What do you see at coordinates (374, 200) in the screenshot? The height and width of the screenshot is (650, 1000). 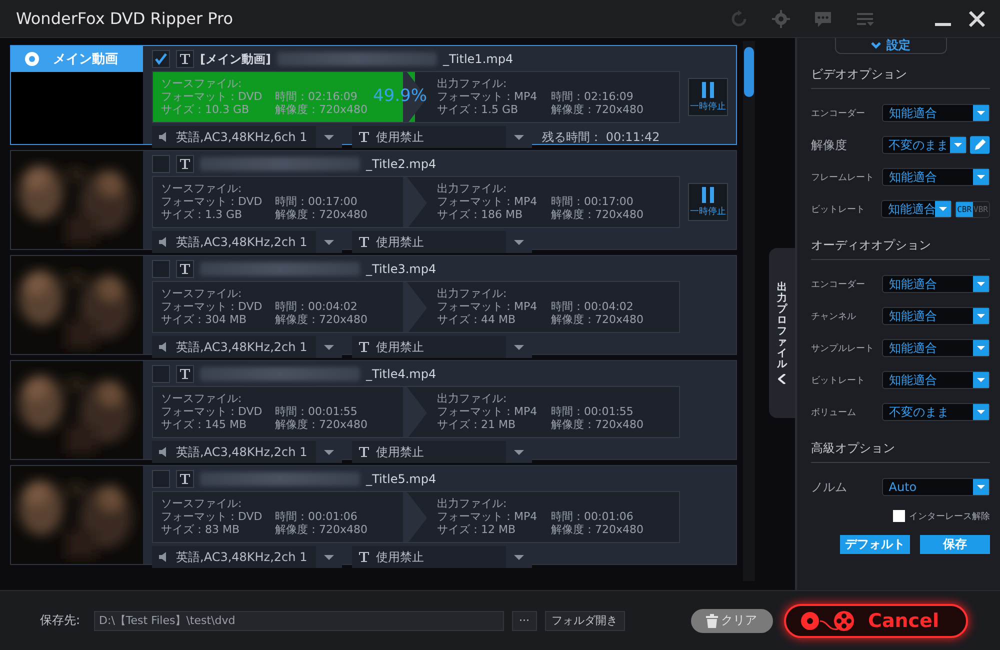 I see `title-card: _Title2.mp4 ソースファイル: フォーマット：DVD 時間：00:17:00 サイズ：1.3 GB 解像度：720x480 出力ファイル: フォーマット：MP4 時間：00:17:00 サイズ：186 MB 解像度：720x480 一時停止 英語,AC3,48KHz,2ch 1 使用禁止` at bounding box center [374, 200].